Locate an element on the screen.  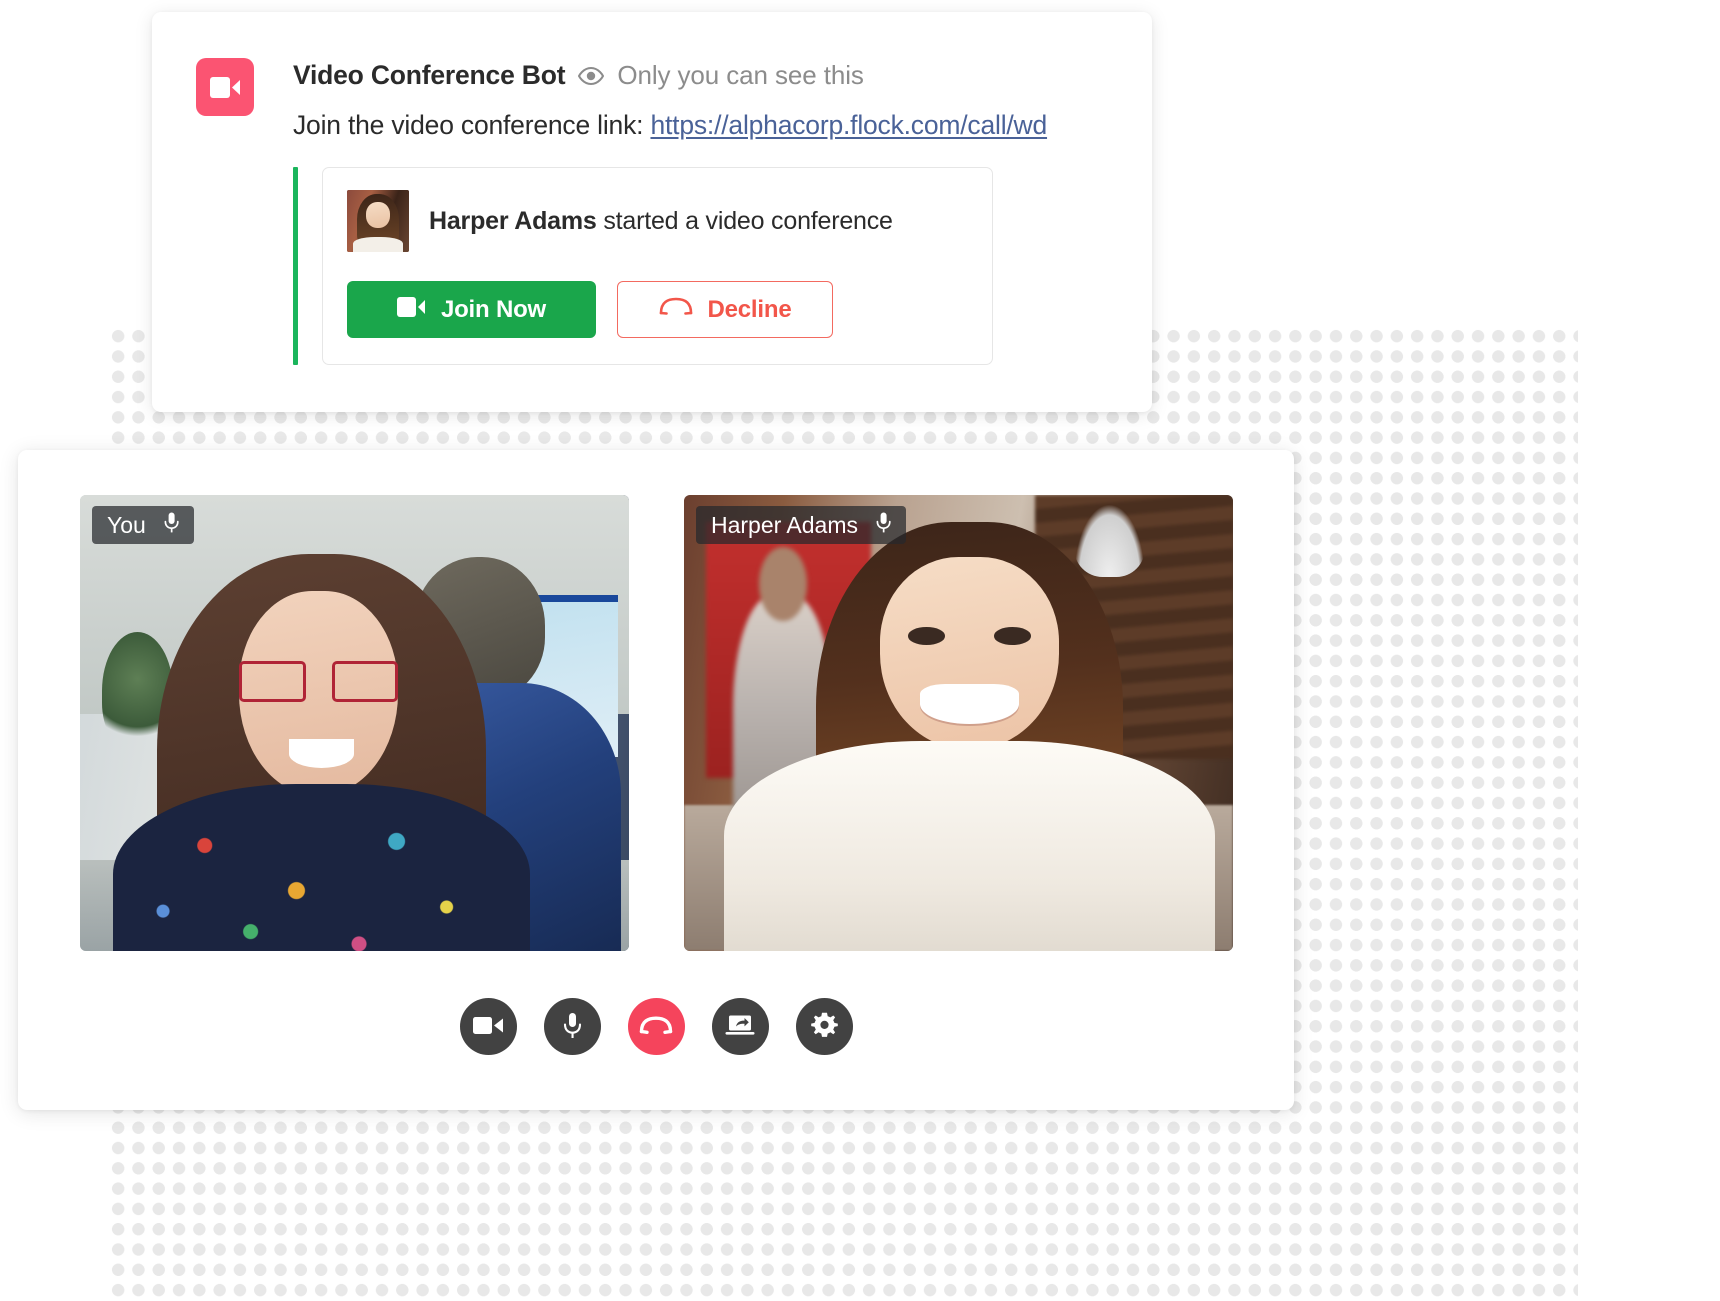
toggle-microphone-button is located at coordinates (572, 1026).